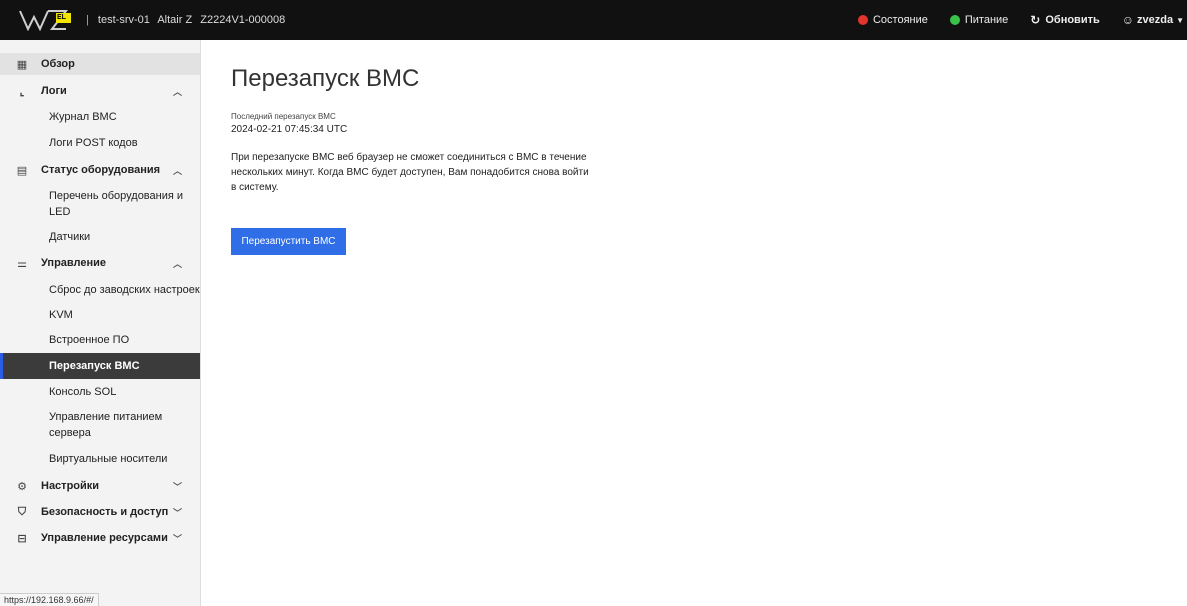 The width and height of the screenshot is (1187, 606). What do you see at coordinates (1180, 20) in the screenshot?
I see `chevron-down-icon: ▼` at bounding box center [1180, 20].